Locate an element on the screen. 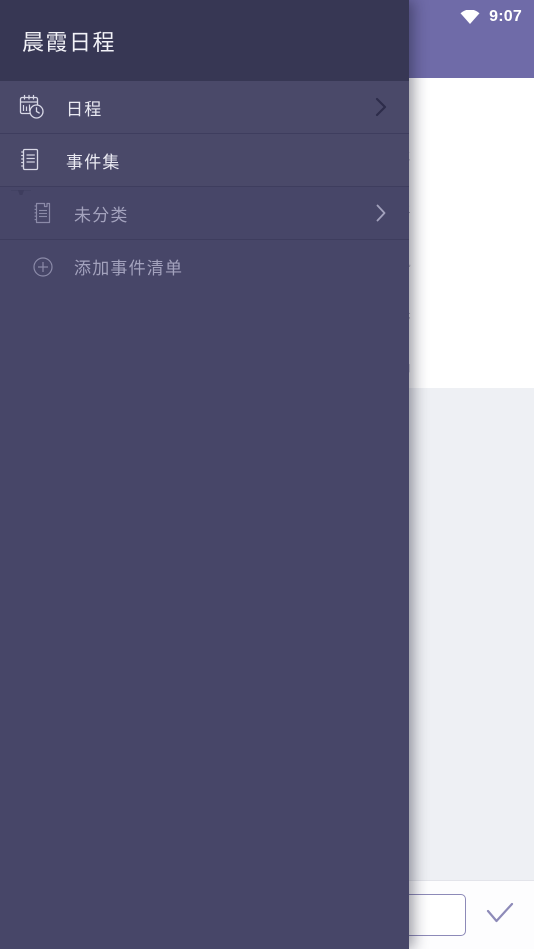  drawer-item-event-sets: 事件集 is located at coordinates (204, 160).